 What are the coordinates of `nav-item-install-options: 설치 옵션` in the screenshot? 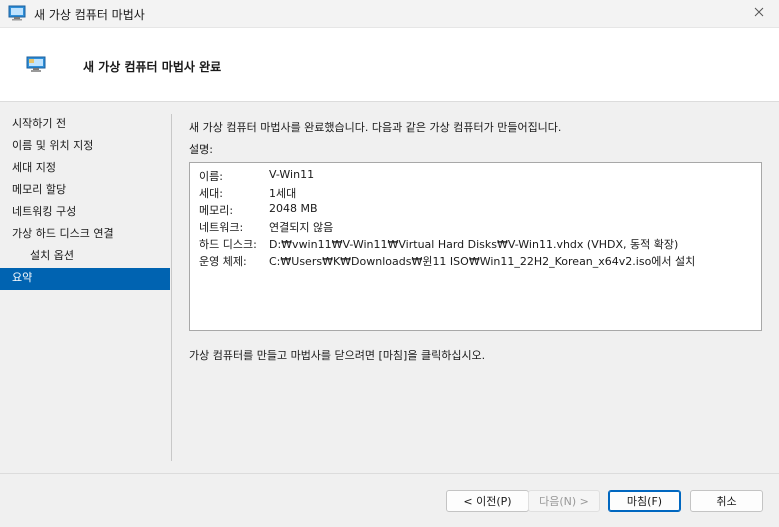 It's located at (85, 257).